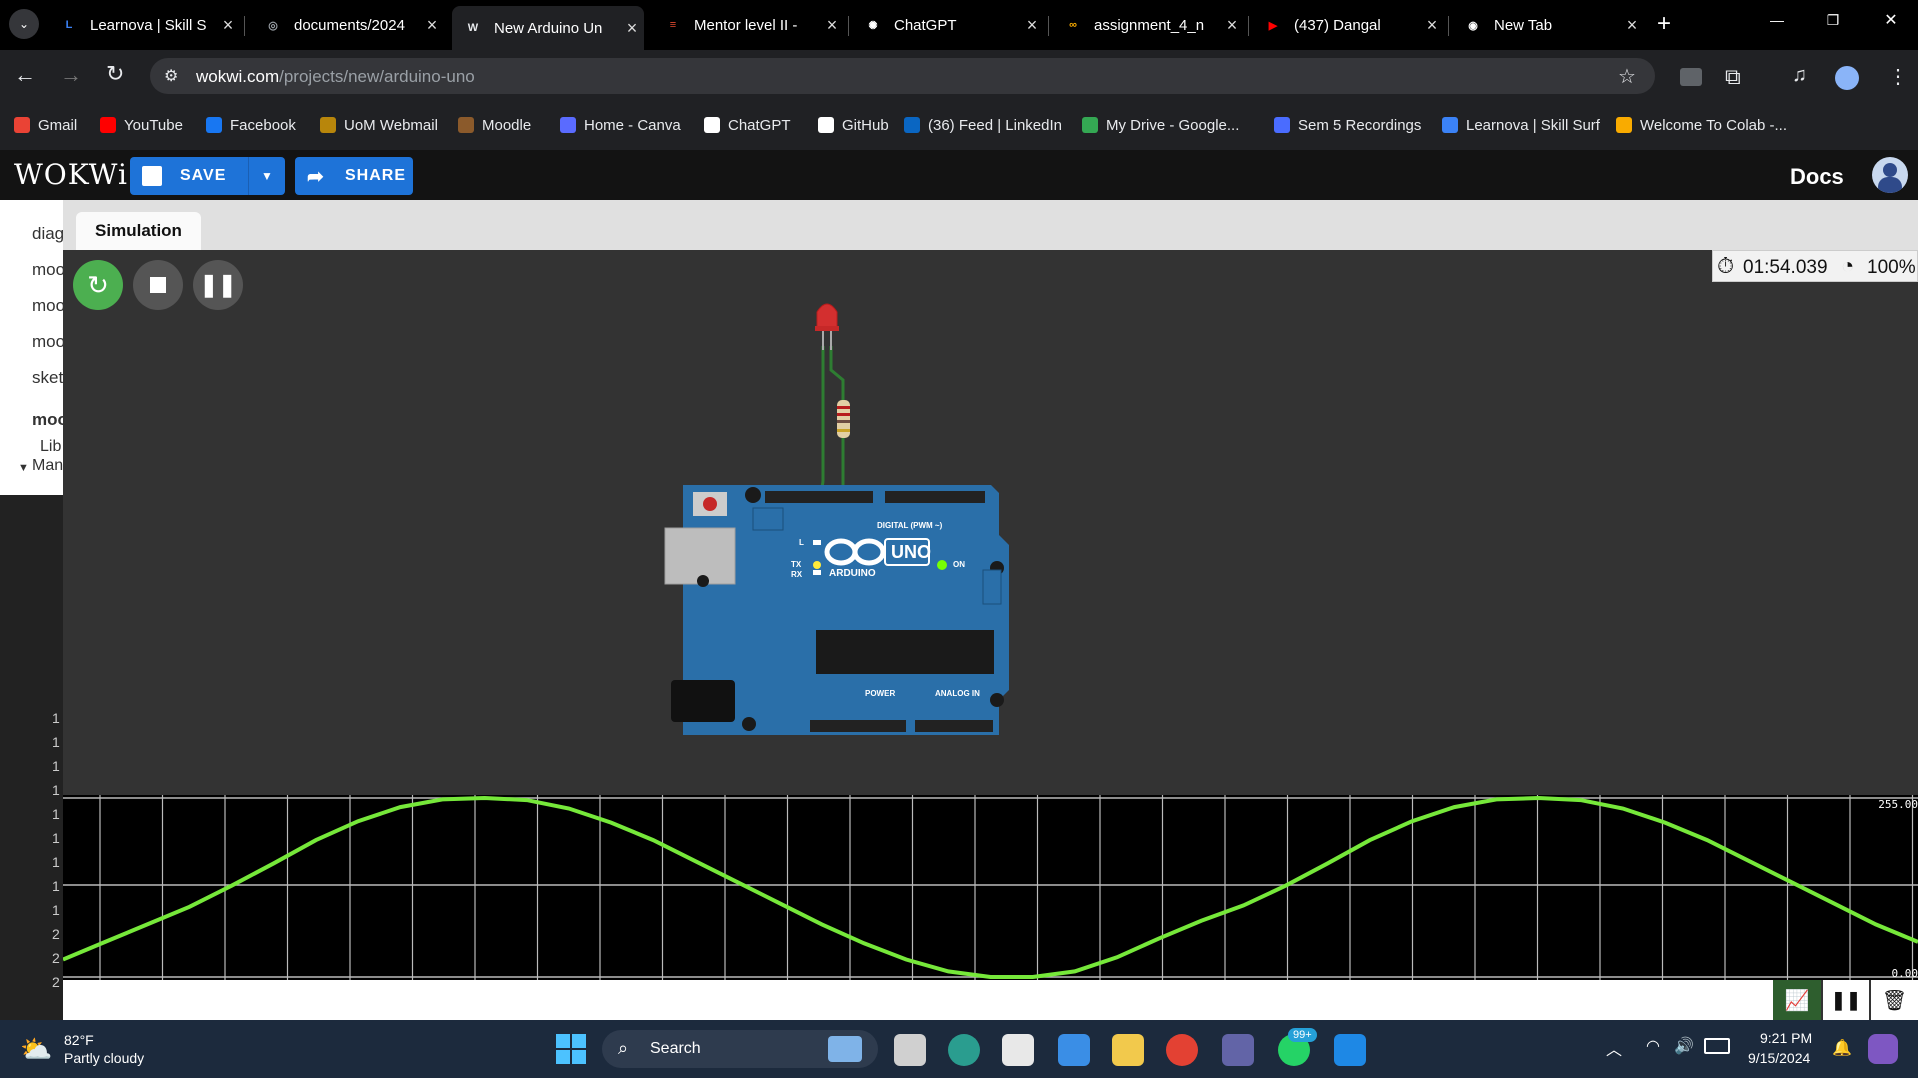 This screenshot has width=1918, height=1078. What do you see at coordinates (1684, 1046) in the screenshot?
I see `volume-icon: 🔊` at bounding box center [1684, 1046].